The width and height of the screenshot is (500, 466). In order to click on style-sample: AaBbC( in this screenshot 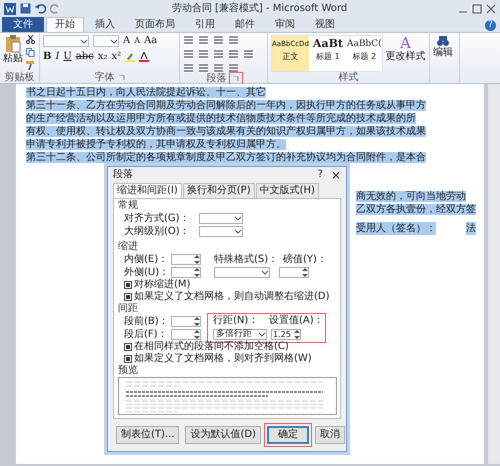, I will do `click(364, 44)`.